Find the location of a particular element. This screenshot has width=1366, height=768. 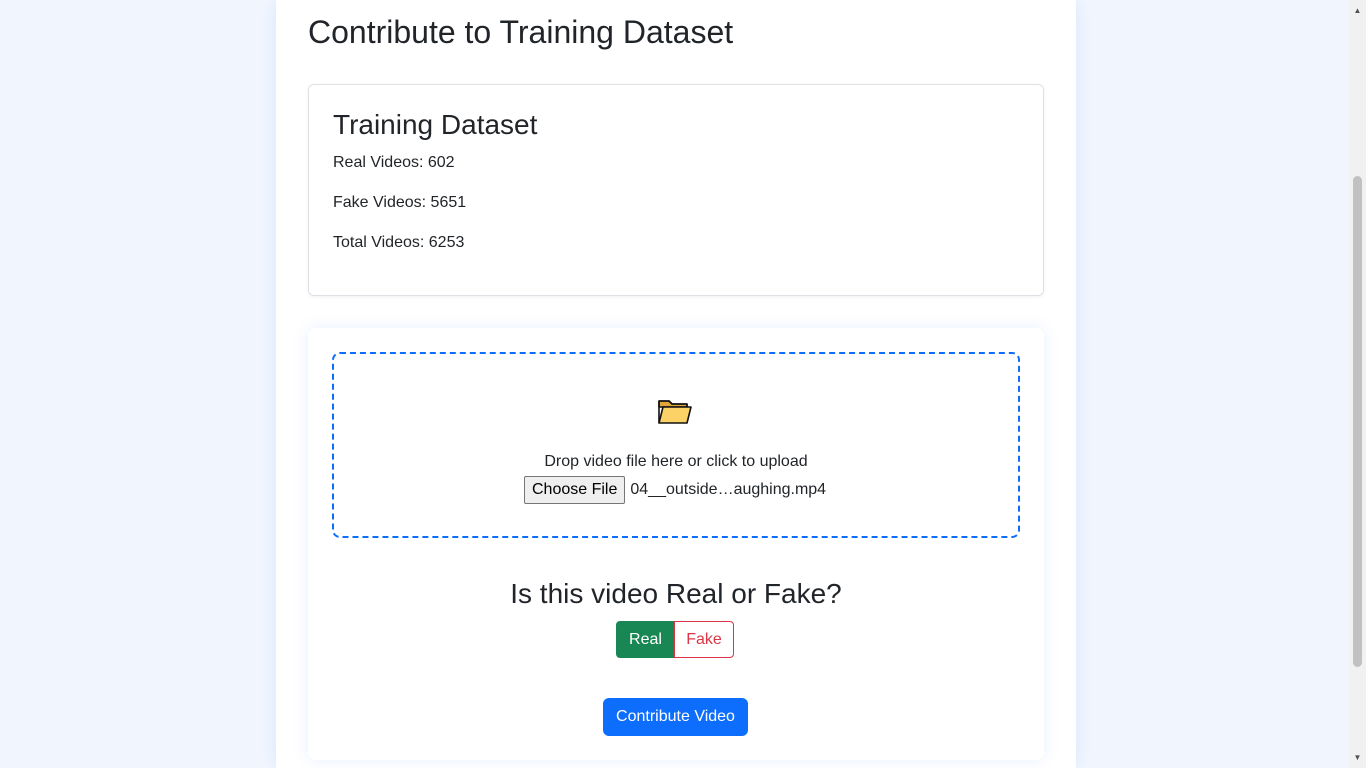

real-or-fake-question: Is this video Real or Fake? is located at coordinates (676, 593).